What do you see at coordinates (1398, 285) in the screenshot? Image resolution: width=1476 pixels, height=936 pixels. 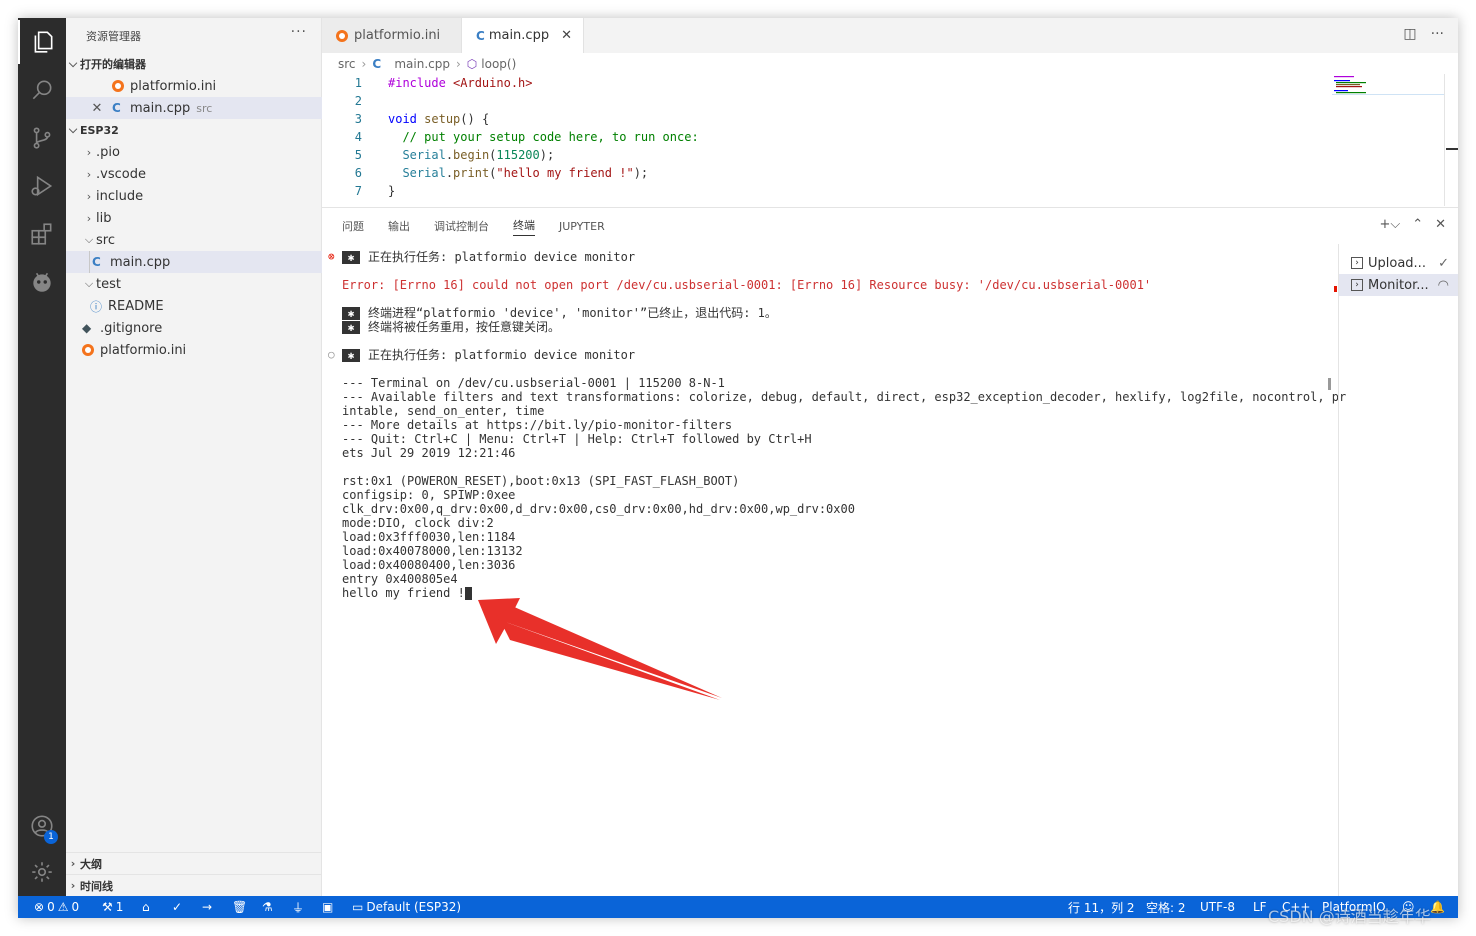 I see `terminal-instance-monitor: › Monitor... ◠` at bounding box center [1398, 285].